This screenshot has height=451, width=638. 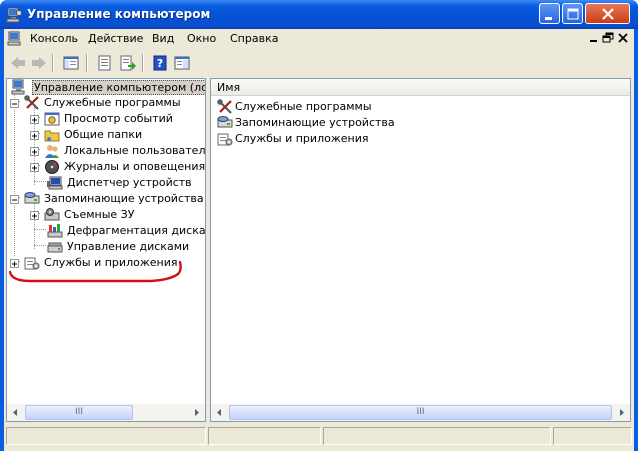 What do you see at coordinates (163, 38) in the screenshot?
I see `menu-view: Вид` at bounding box center [163, 38].